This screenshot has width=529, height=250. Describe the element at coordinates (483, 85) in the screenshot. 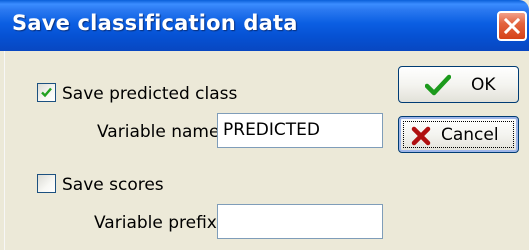

I see `ok-button-label: OK` at that location.